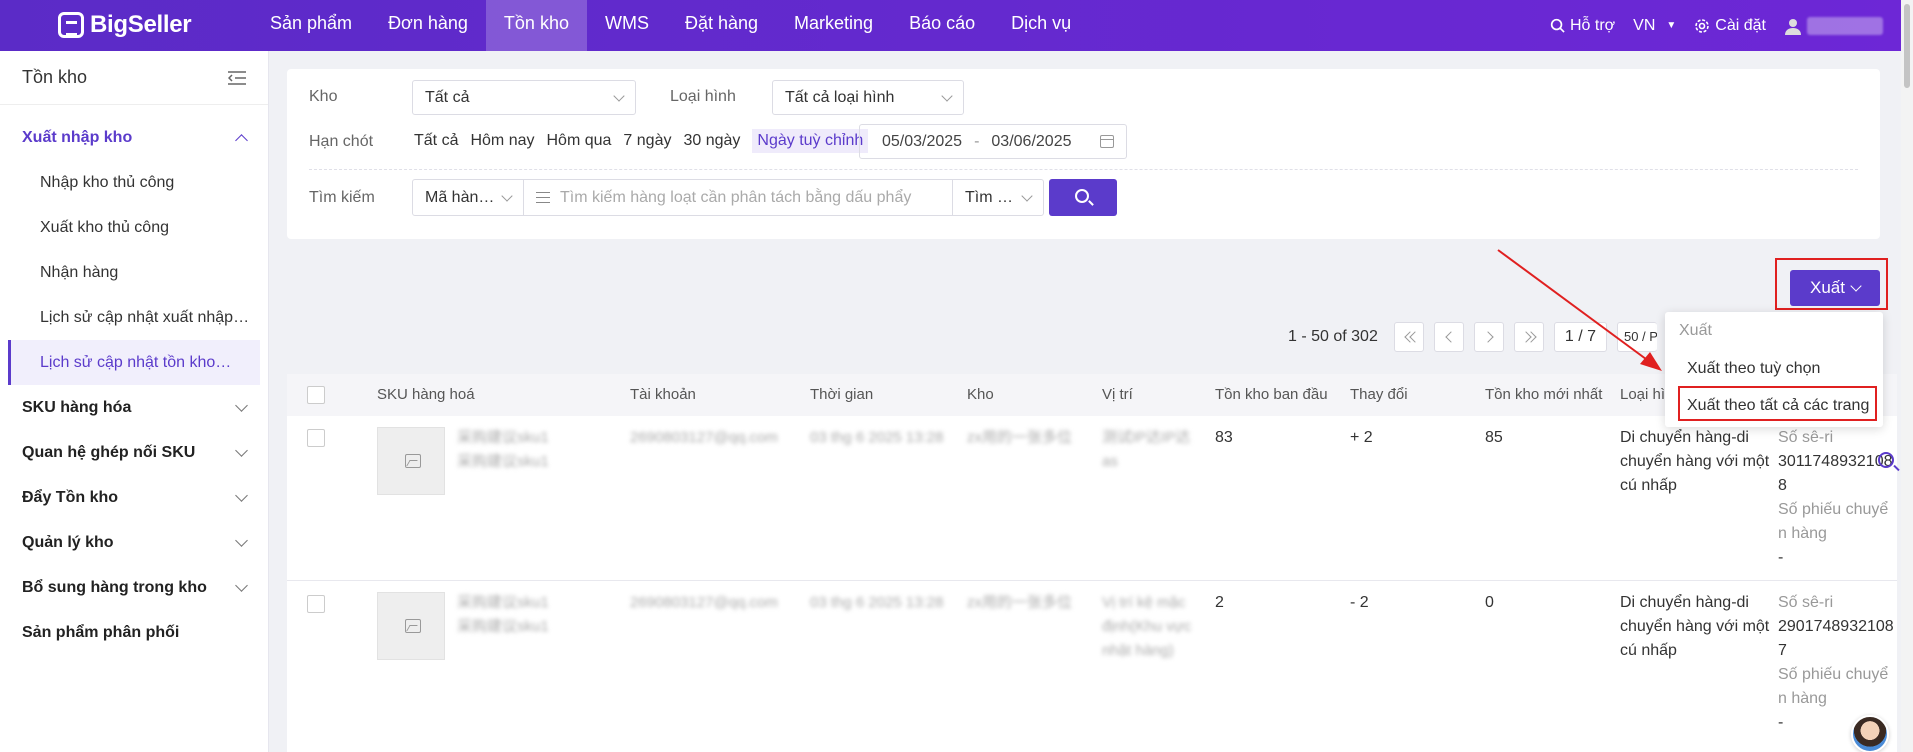  Describe the element at coordinates (1494, 437) in the screenshot. I see `latest-stock-cell: 85` at that location.